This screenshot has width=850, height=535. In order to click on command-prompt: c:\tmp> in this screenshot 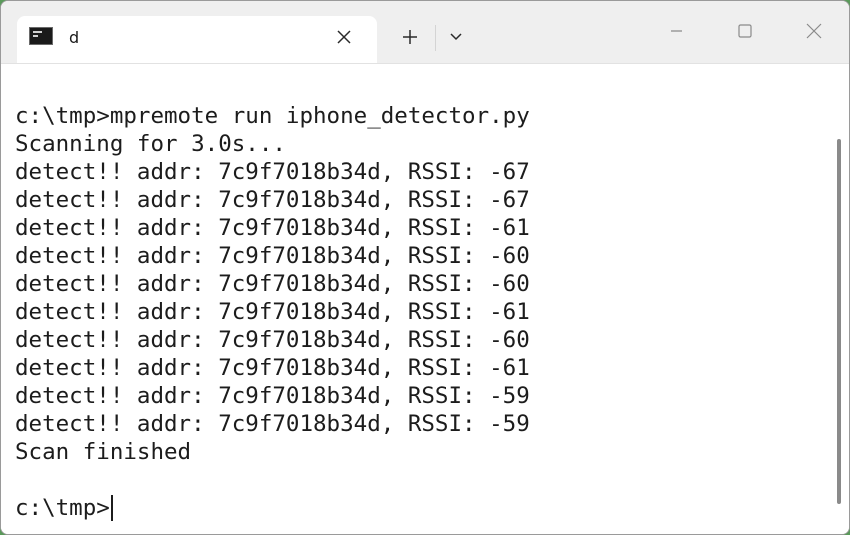, I will do `click(64, 508)`.